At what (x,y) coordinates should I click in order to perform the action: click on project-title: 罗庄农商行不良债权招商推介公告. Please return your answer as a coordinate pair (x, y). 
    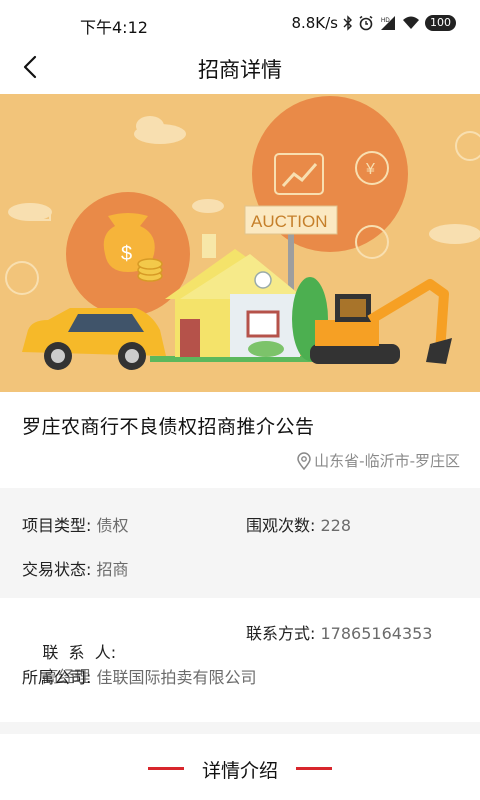
    Looking at the image, I should click on (168, 427).